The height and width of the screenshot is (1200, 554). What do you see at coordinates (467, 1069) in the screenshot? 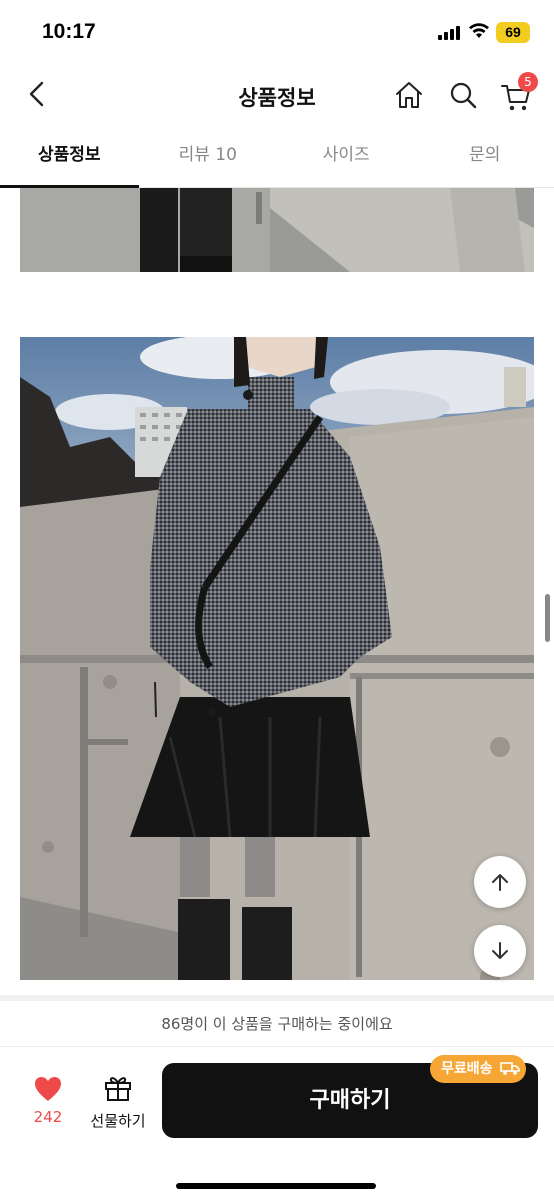
I see `free-shipping-label: 무료배송` at bounding box center [467, 1069].